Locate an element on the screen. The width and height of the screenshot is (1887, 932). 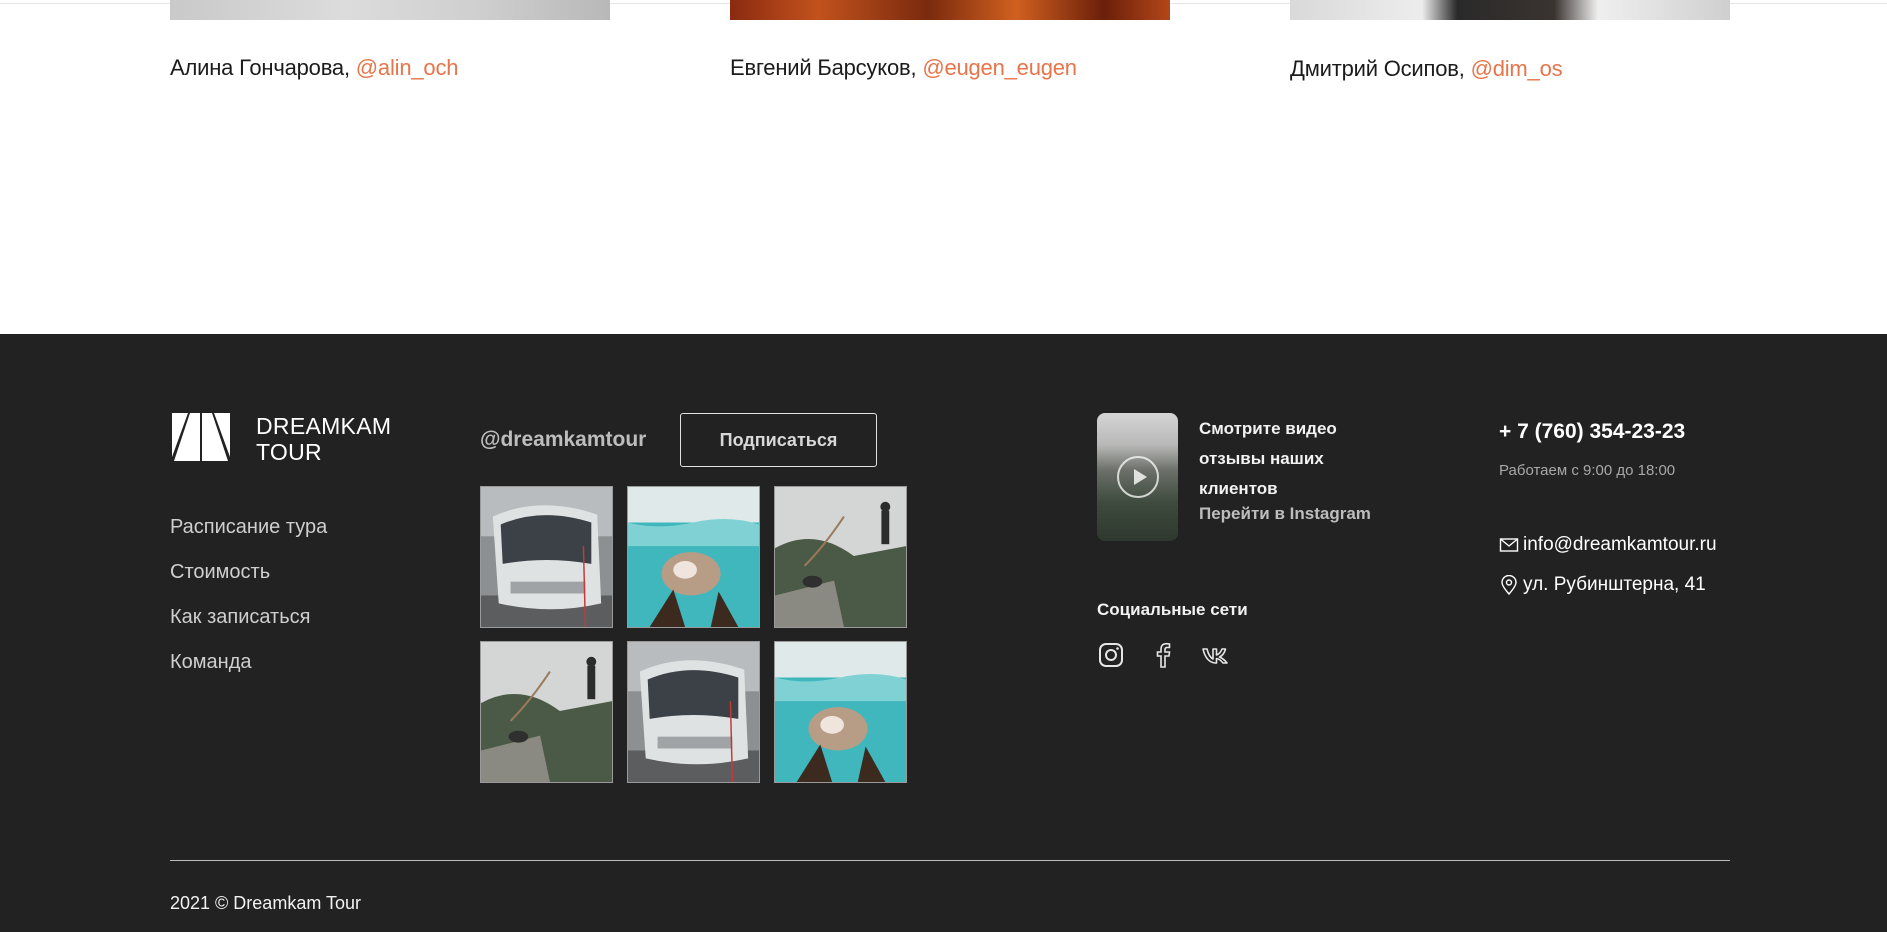
email-contact: info@dreamkamtour.ru is located at coordinates (1608, 545).